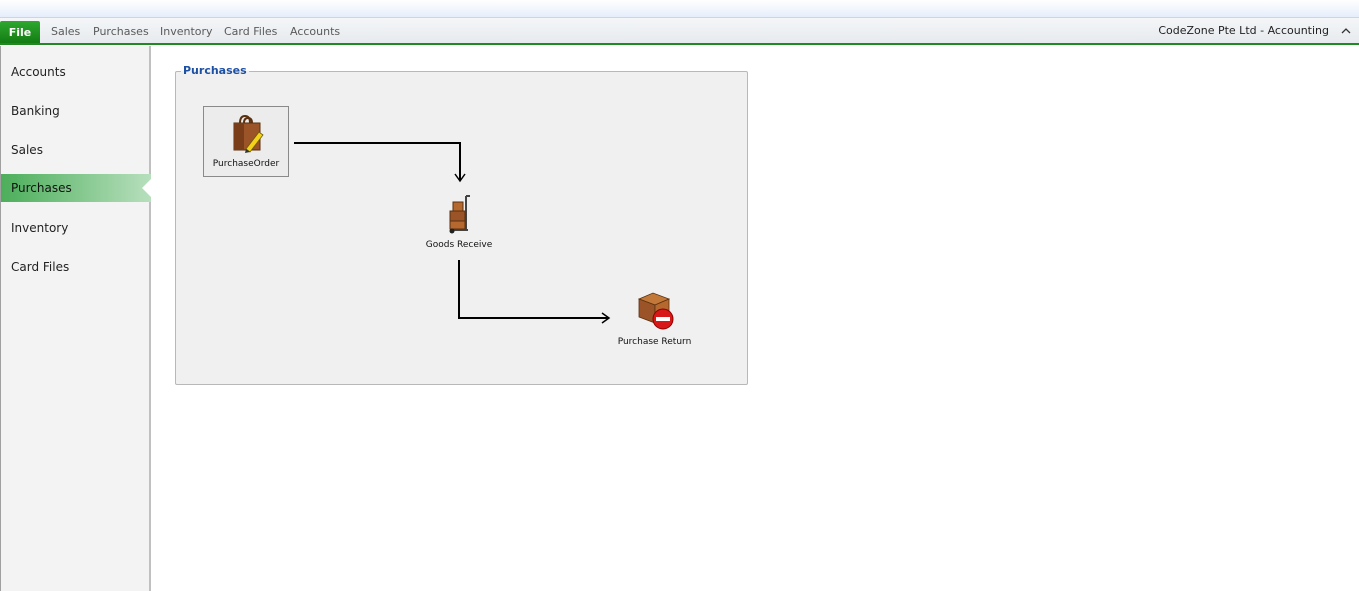 This screenshot has height=591, width=1359. What do you see at coordinates (250, 31) in the screenshot?
I see `tab-card-files: Card Files` at bounding box center [250, 31].